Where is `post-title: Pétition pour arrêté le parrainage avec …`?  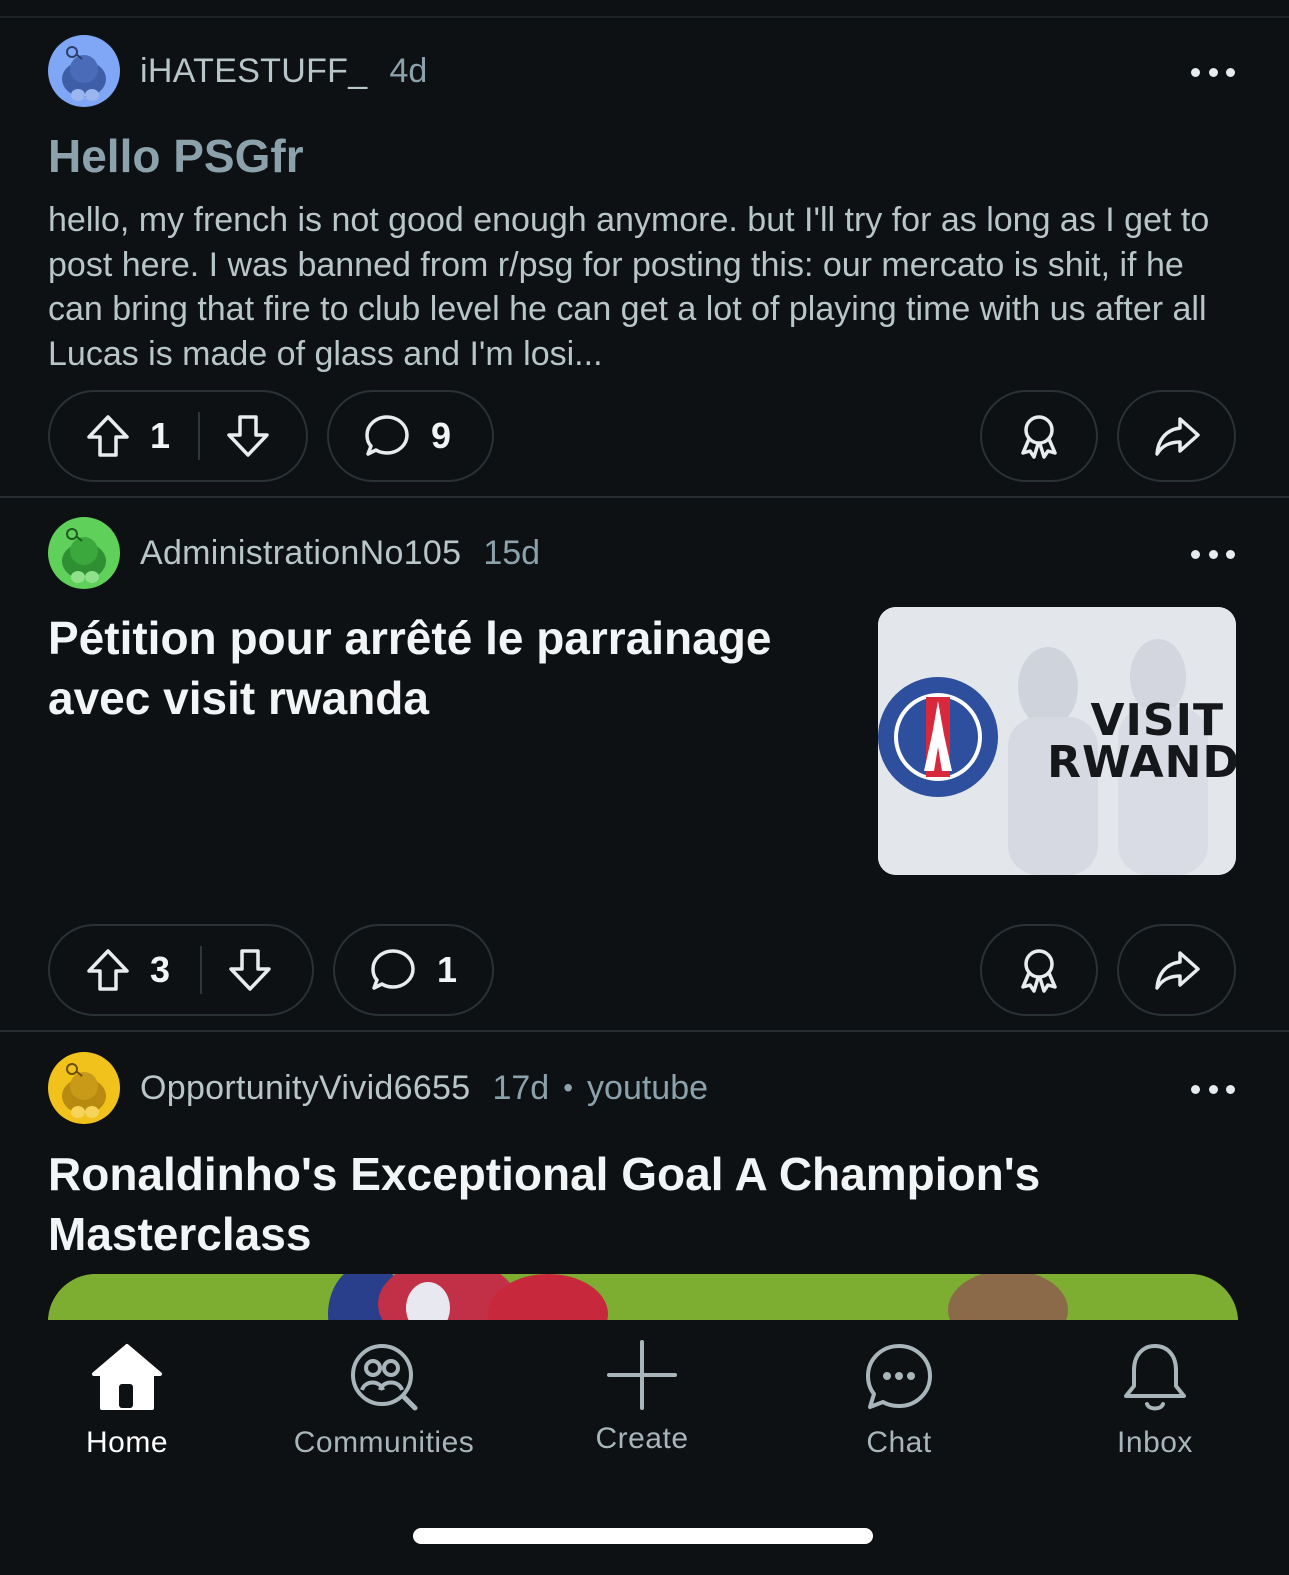 post-title: Pétition pour arrêté le parrainage avec … is located at coordinates (448, 668).